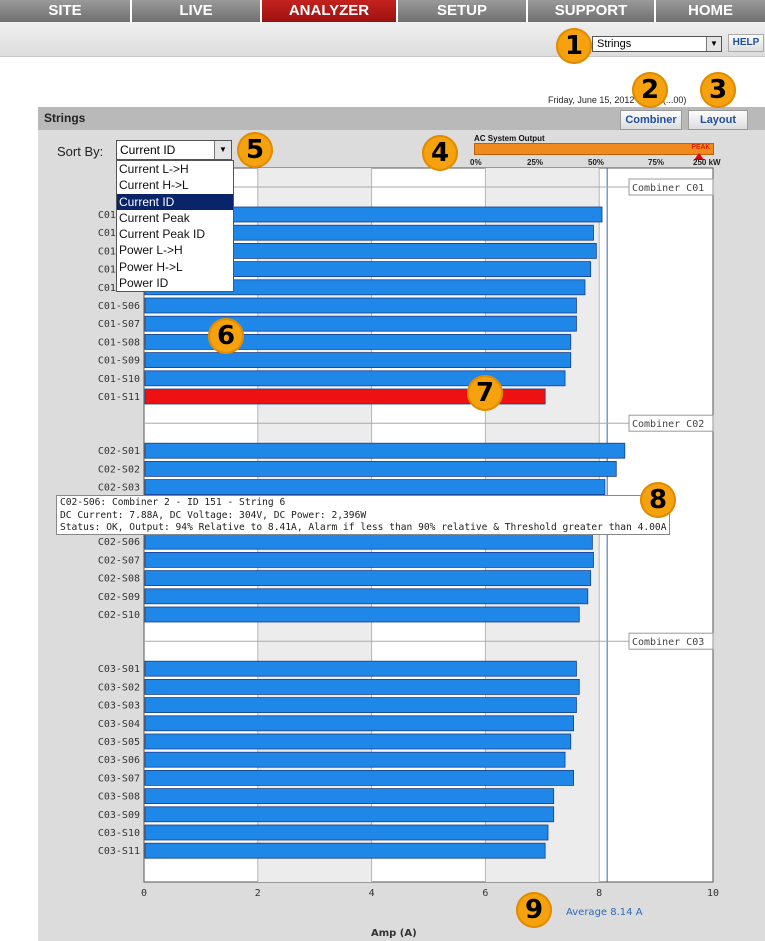 The height and width of the screenshot is (941, 765). I want to click on callout-badge: 7, so click(485, 393).